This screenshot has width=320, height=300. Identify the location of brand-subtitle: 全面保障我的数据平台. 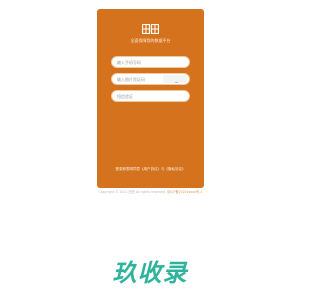
(150, 40).